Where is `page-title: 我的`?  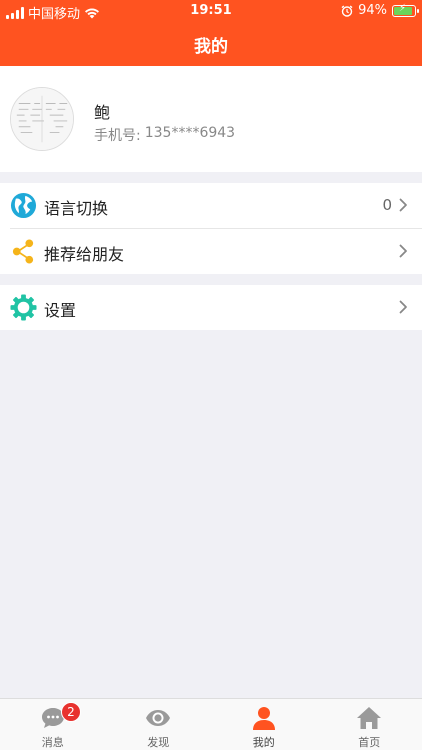
page-title: 我的 is located at coordinates (211, 46).